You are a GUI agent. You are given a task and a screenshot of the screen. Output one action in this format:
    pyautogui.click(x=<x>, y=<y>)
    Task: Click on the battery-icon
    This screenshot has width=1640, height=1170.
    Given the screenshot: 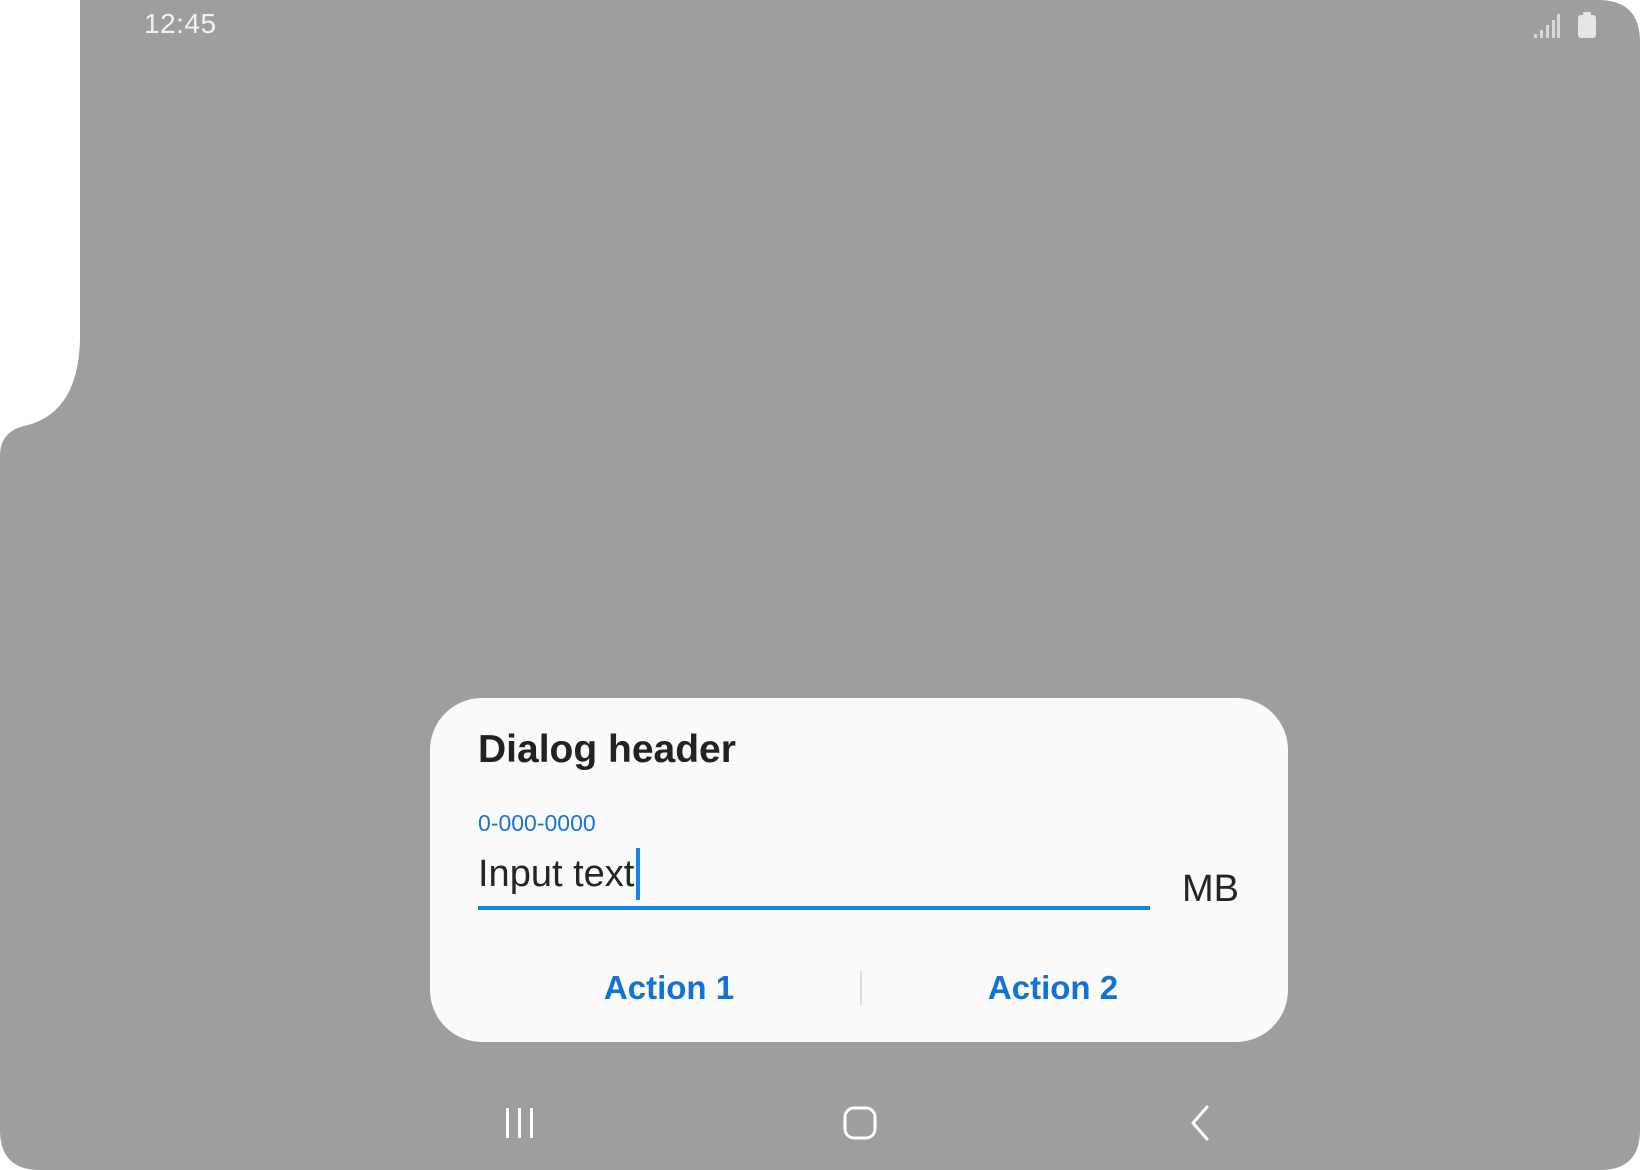 What is the action you would take?
    pyautogui.click(x=1587, y=27)
    